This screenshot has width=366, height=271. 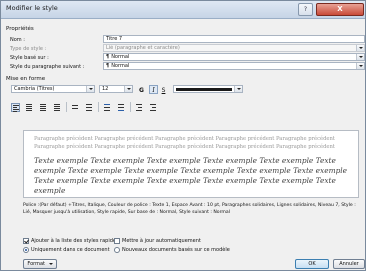 I want to click on only-this-document-radio, so click(x=26, y=250).